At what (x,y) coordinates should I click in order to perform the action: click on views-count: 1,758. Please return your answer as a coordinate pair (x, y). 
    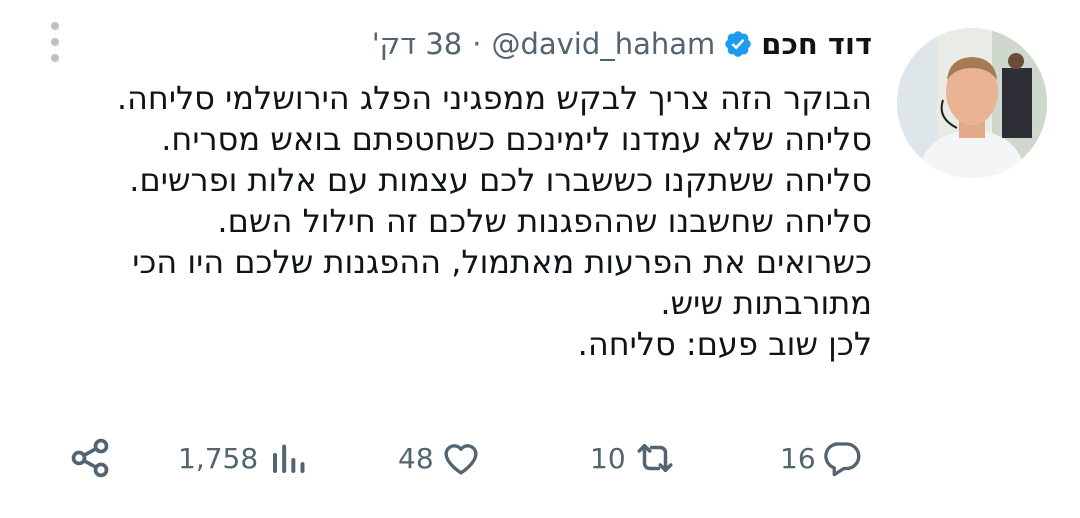
    Looking at the image, I should click on (218, 458).